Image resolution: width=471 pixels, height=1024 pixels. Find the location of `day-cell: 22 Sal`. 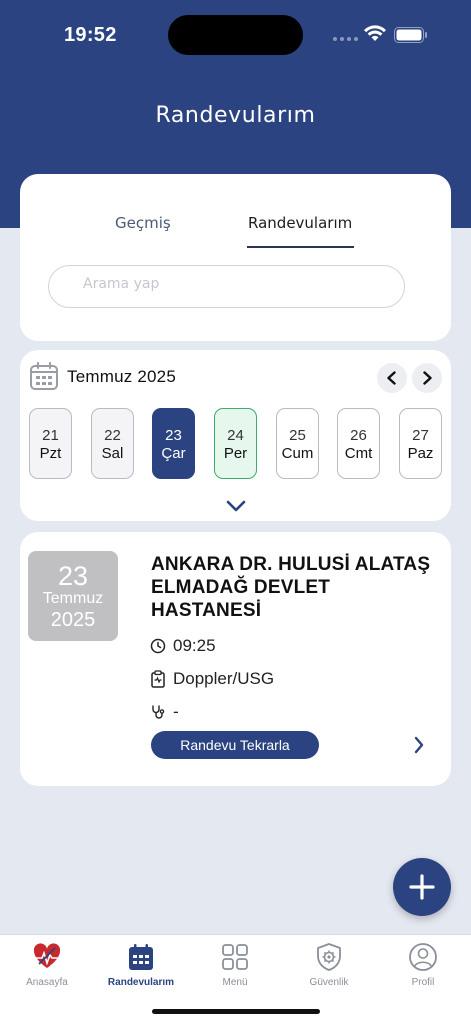

day-cell: 22 Sal is located at coordinates (112, 443).